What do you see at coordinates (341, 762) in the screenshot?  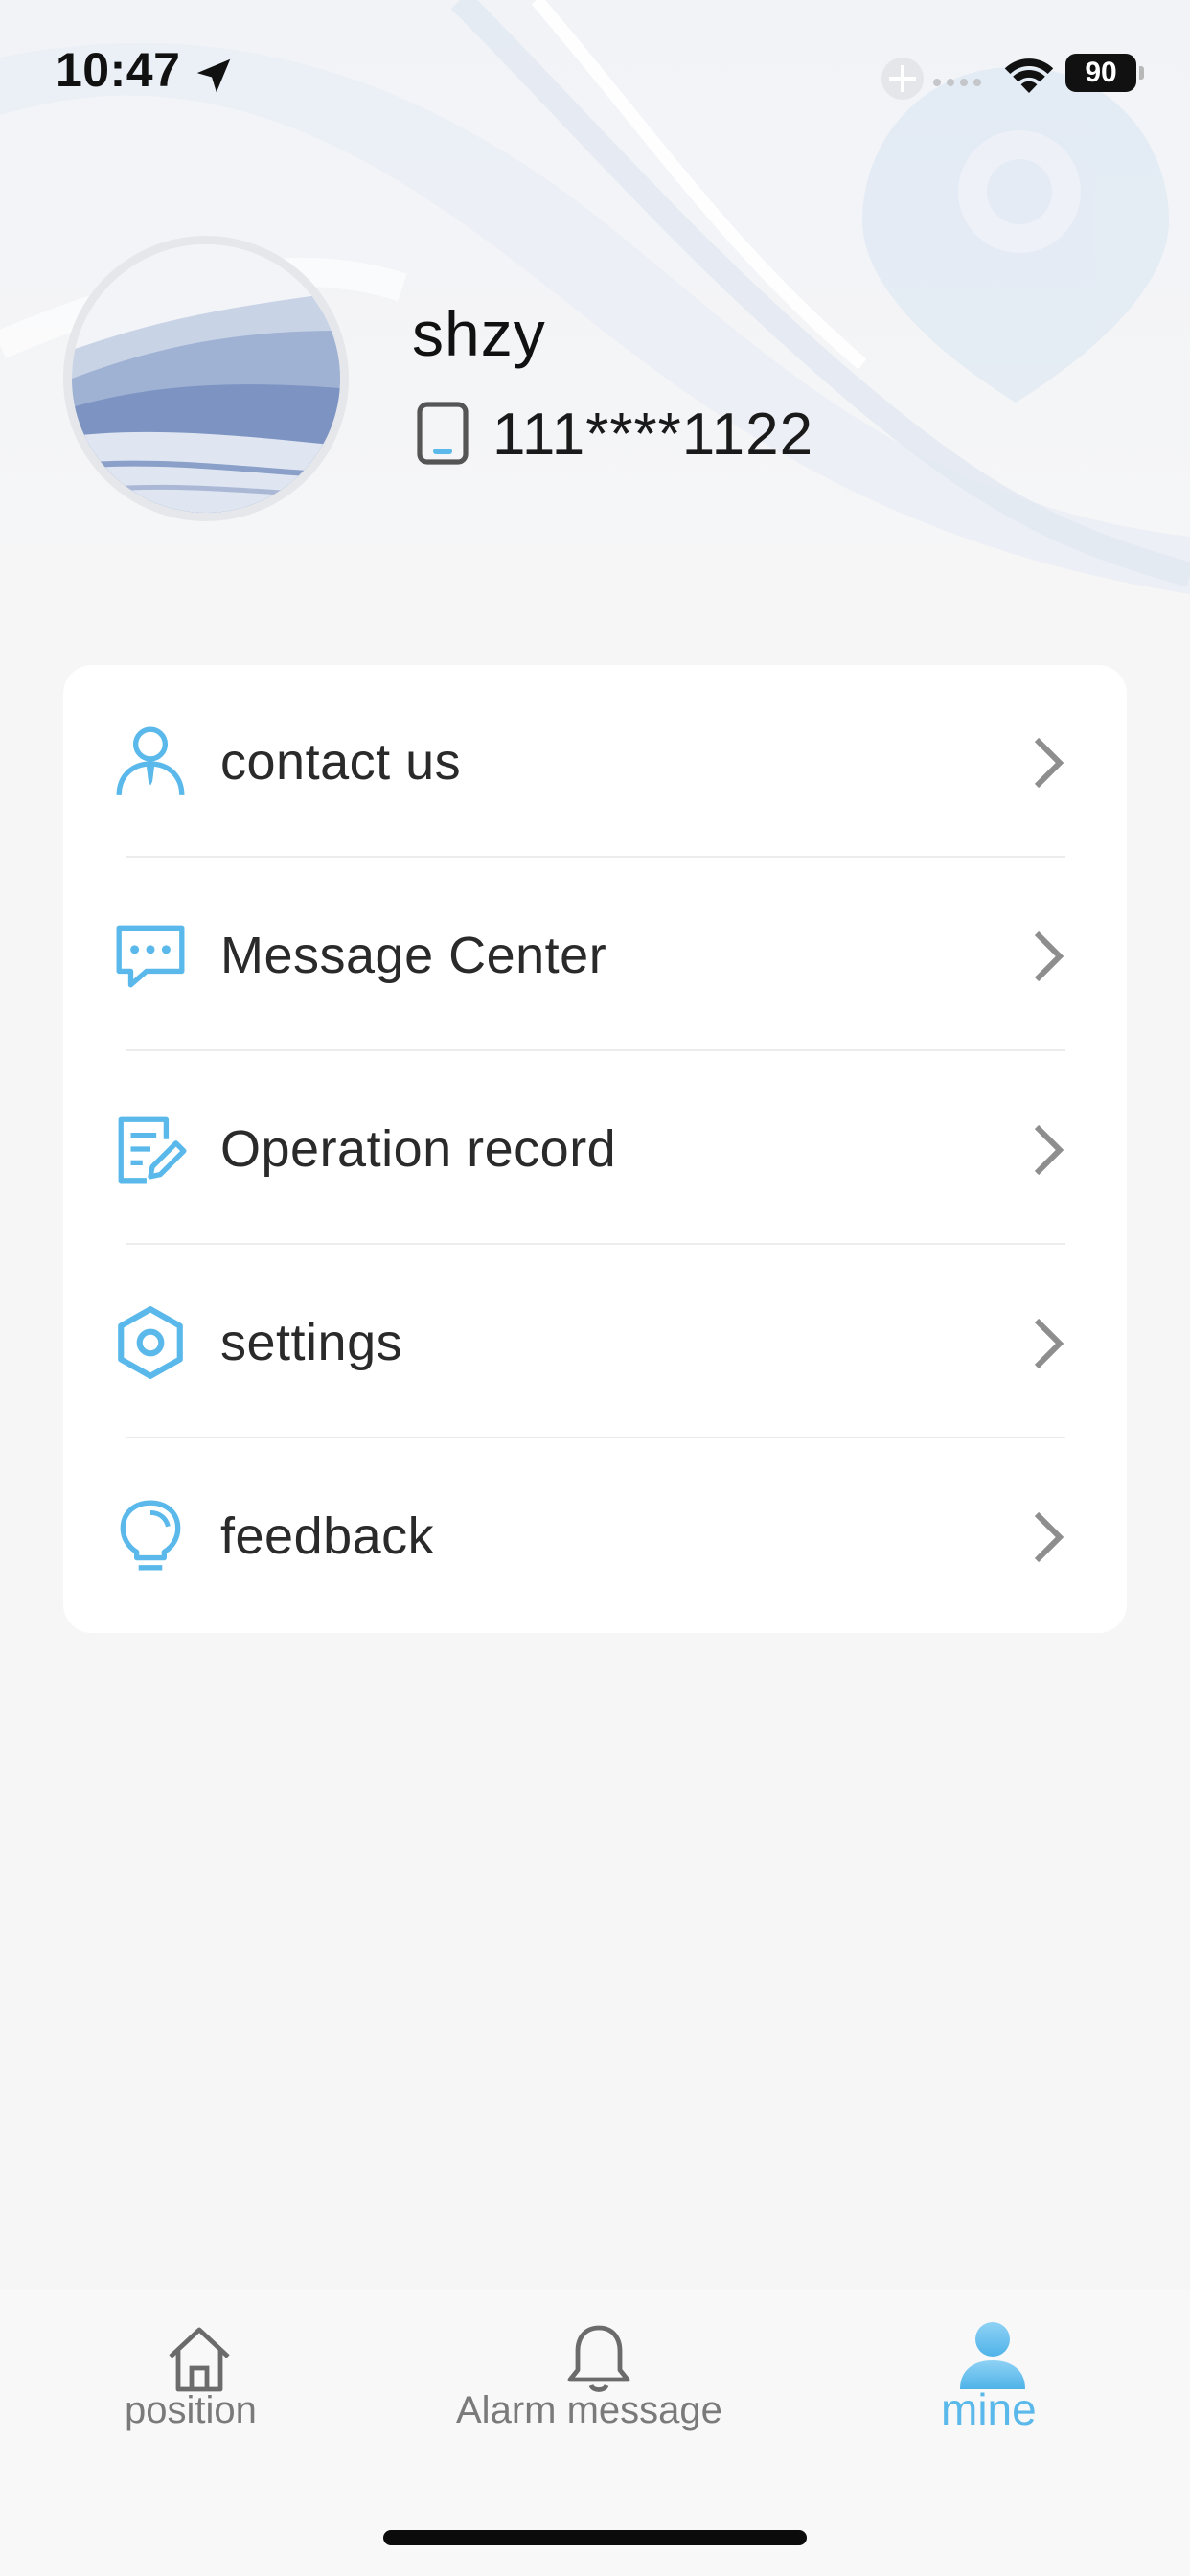 I see `menu-label-contact-us: contact us` at bounding box center [341, 762].